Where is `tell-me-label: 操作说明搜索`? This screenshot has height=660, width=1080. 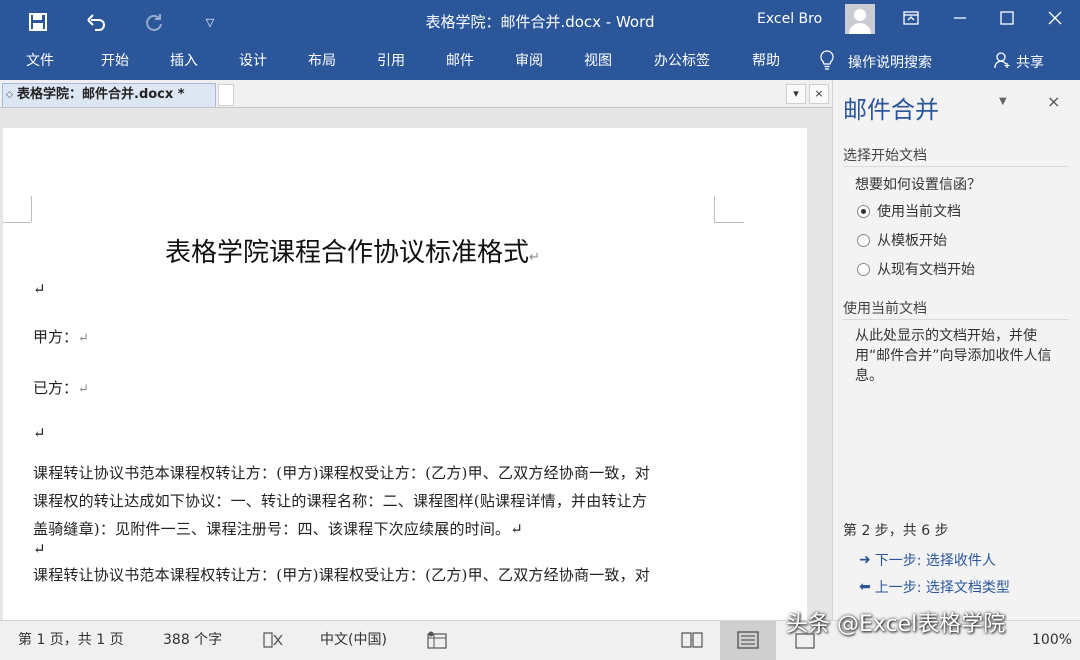
tell-me-label: 操作说明搜索 is located at coordinates (890, 63).